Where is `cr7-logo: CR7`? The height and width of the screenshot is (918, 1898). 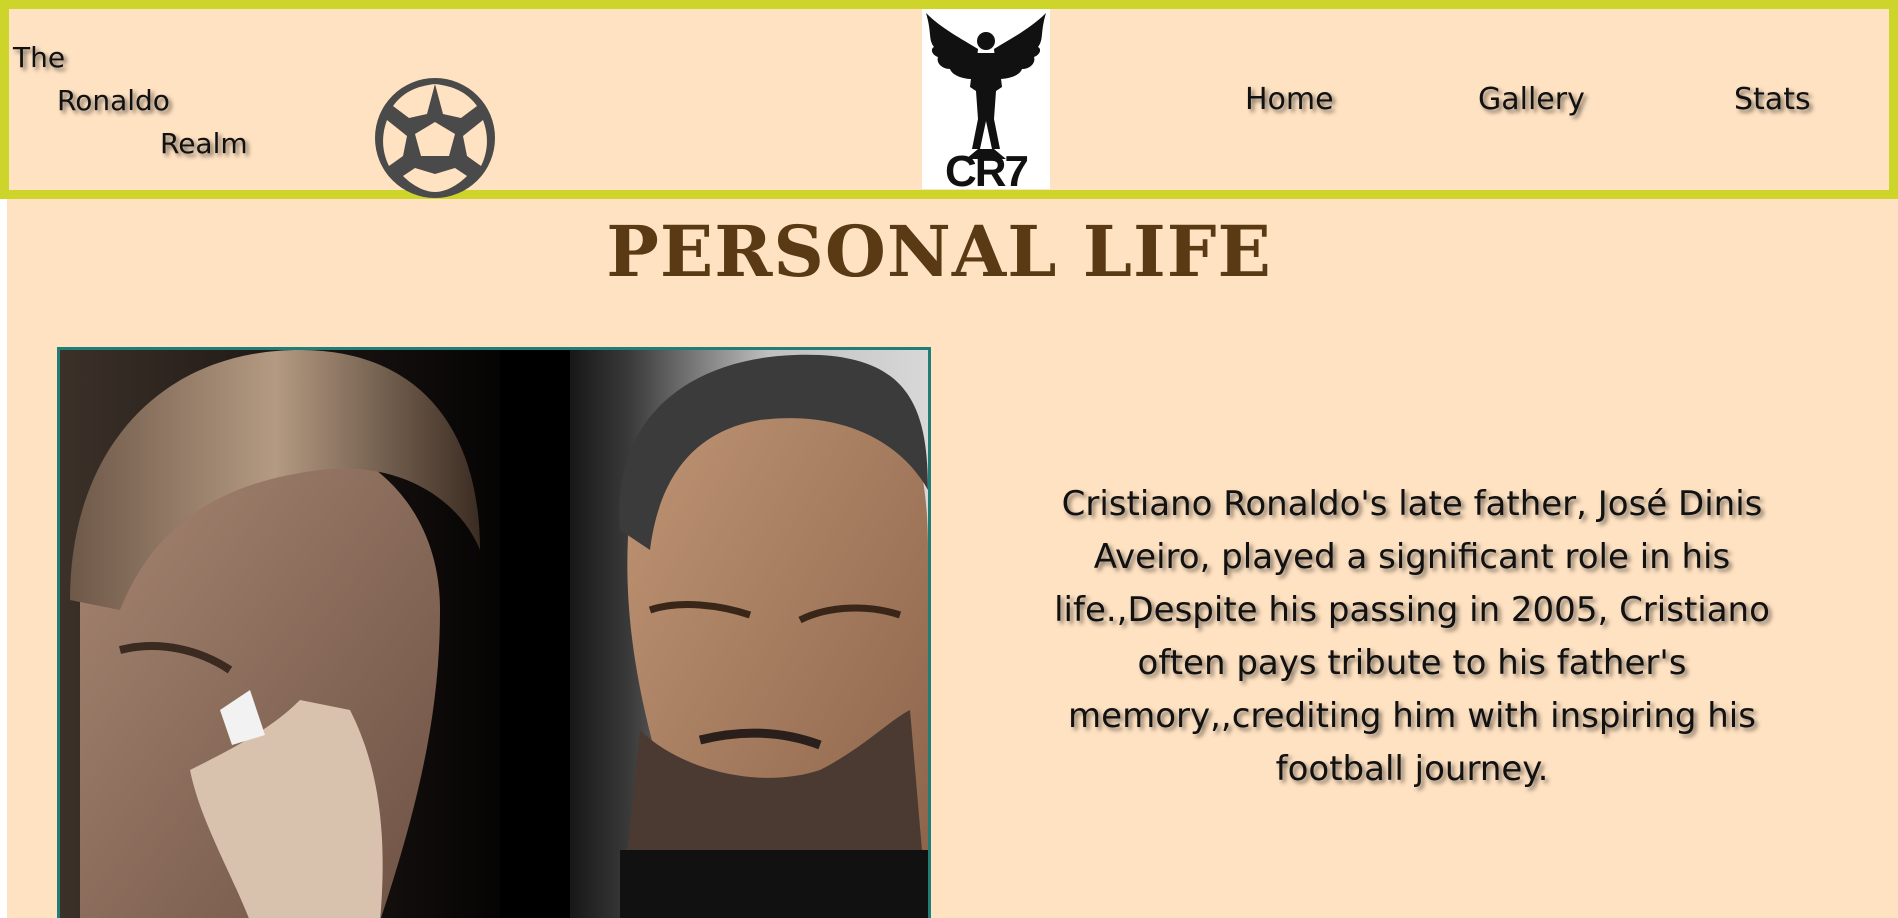
cr7-logo: CR7 is located at coordinates (986, 102).